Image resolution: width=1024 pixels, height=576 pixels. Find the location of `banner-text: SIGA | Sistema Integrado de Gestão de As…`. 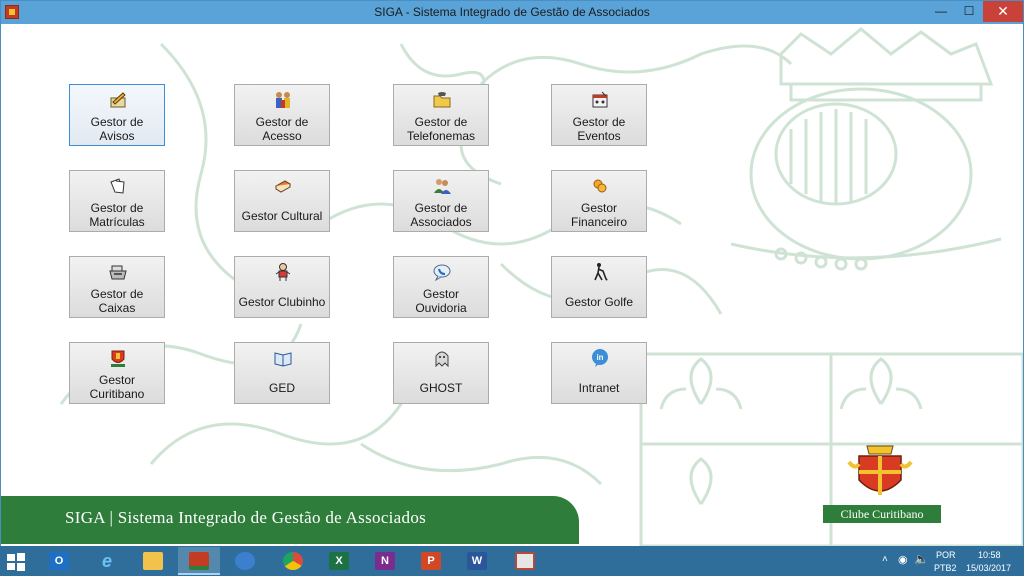

banner-text: SIGA | Sistema Integrado de Gestão de As… is located at coordinates (246, 517).